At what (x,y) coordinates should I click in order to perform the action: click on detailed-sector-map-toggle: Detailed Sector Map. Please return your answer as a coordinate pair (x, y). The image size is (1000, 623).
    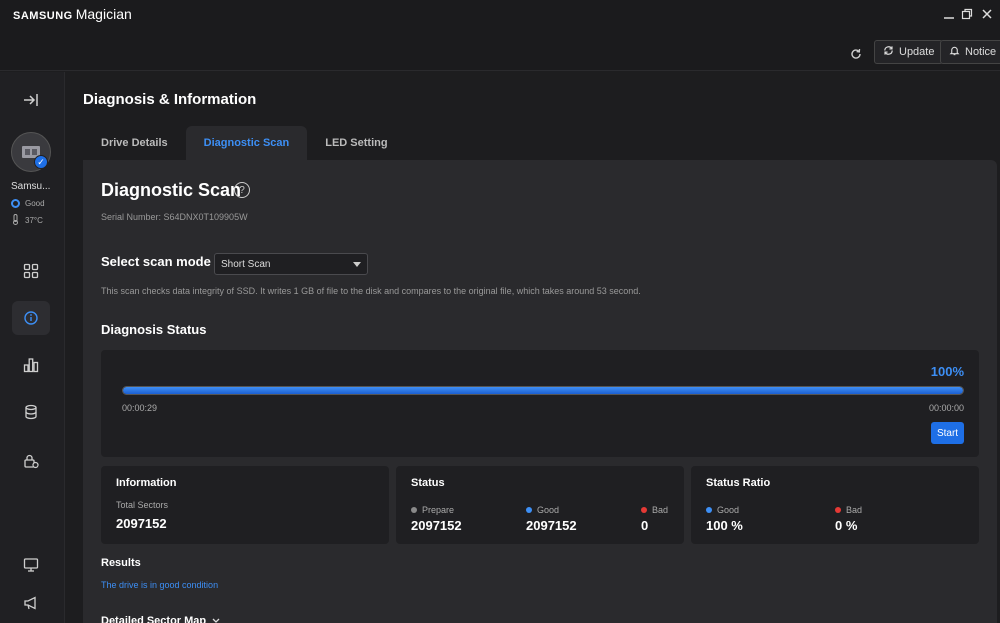
    Looking at the image, I should click on (160, 619).